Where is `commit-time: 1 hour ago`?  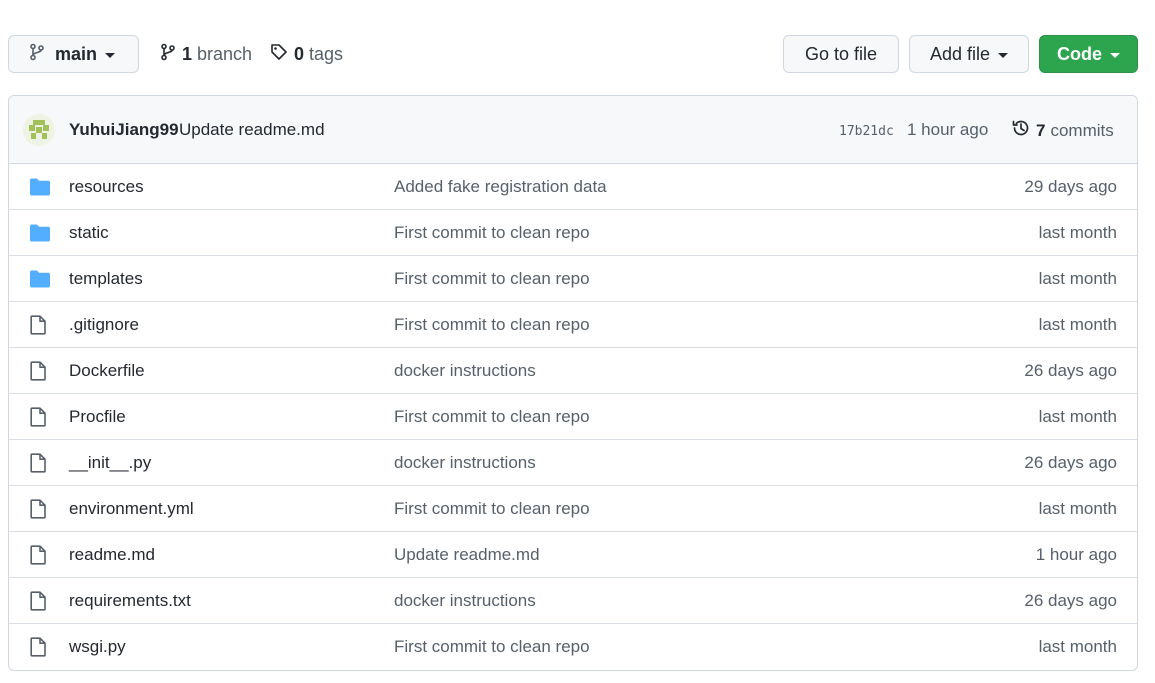 commit-time: 1 hour ago is located at coordinates (948, 129).